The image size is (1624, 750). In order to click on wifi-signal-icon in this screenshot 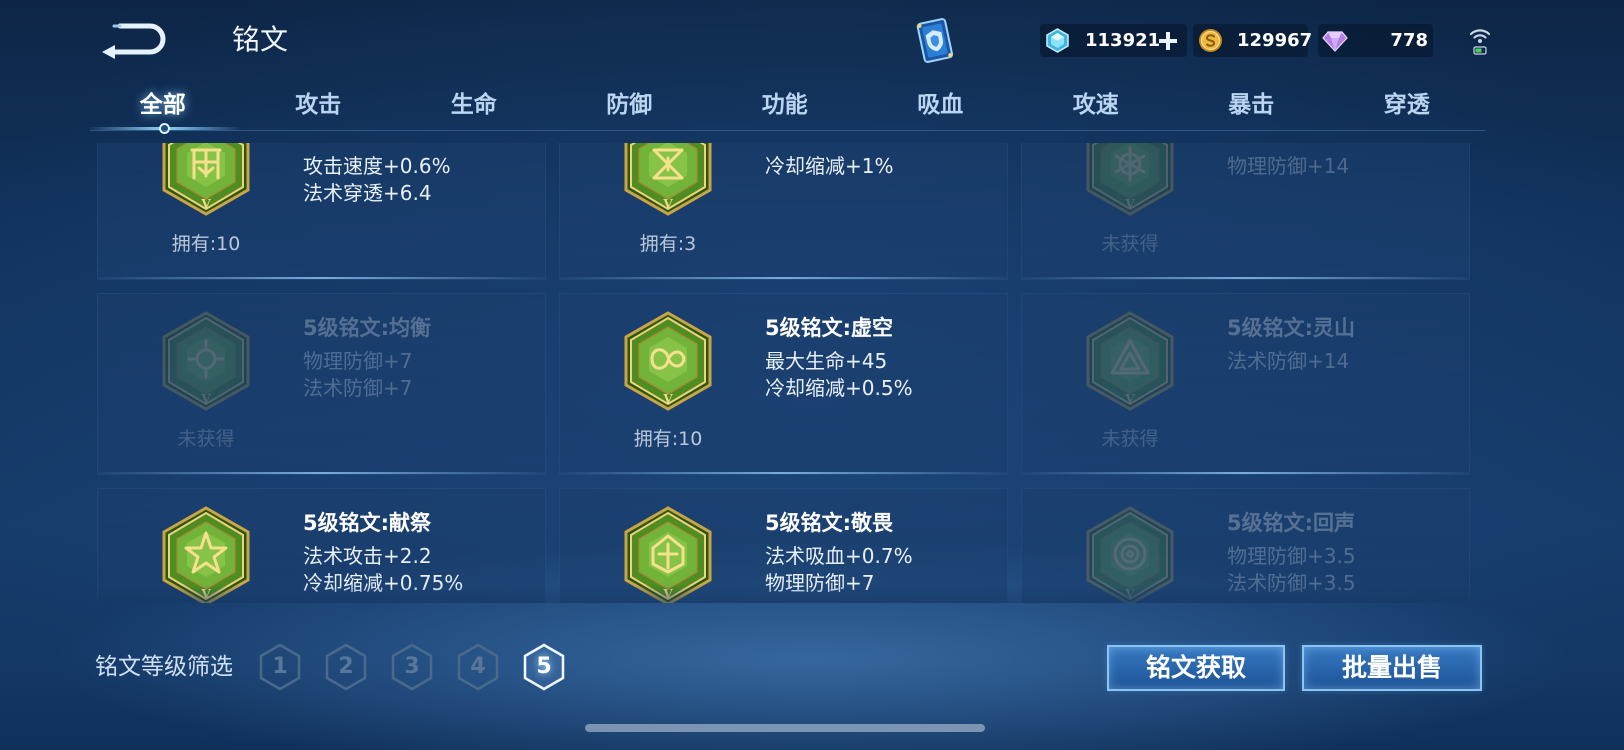, I will do `click(1480, 40)`.